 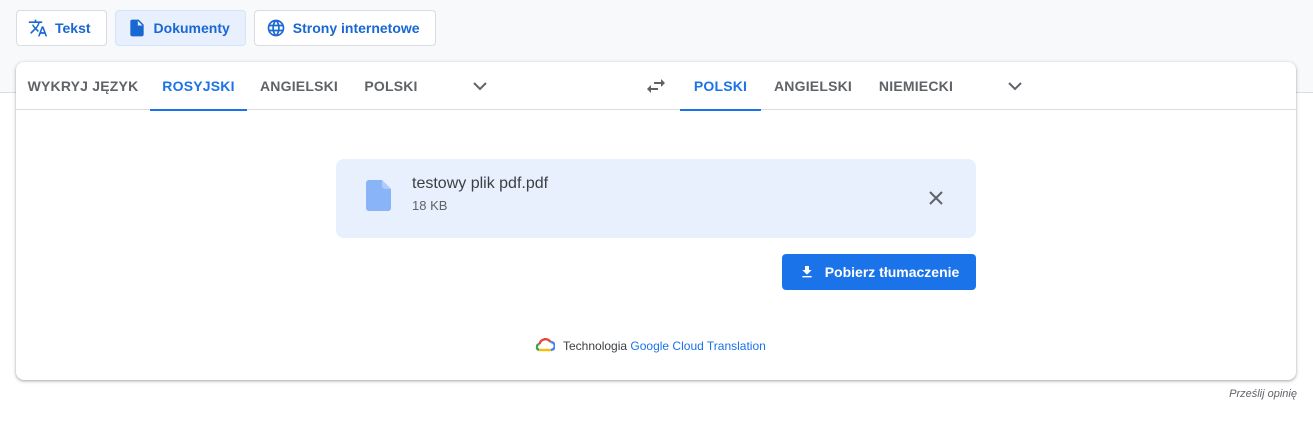 I want to click on target-tab-english: ANGIELSKI, so click(x=813, y=86).